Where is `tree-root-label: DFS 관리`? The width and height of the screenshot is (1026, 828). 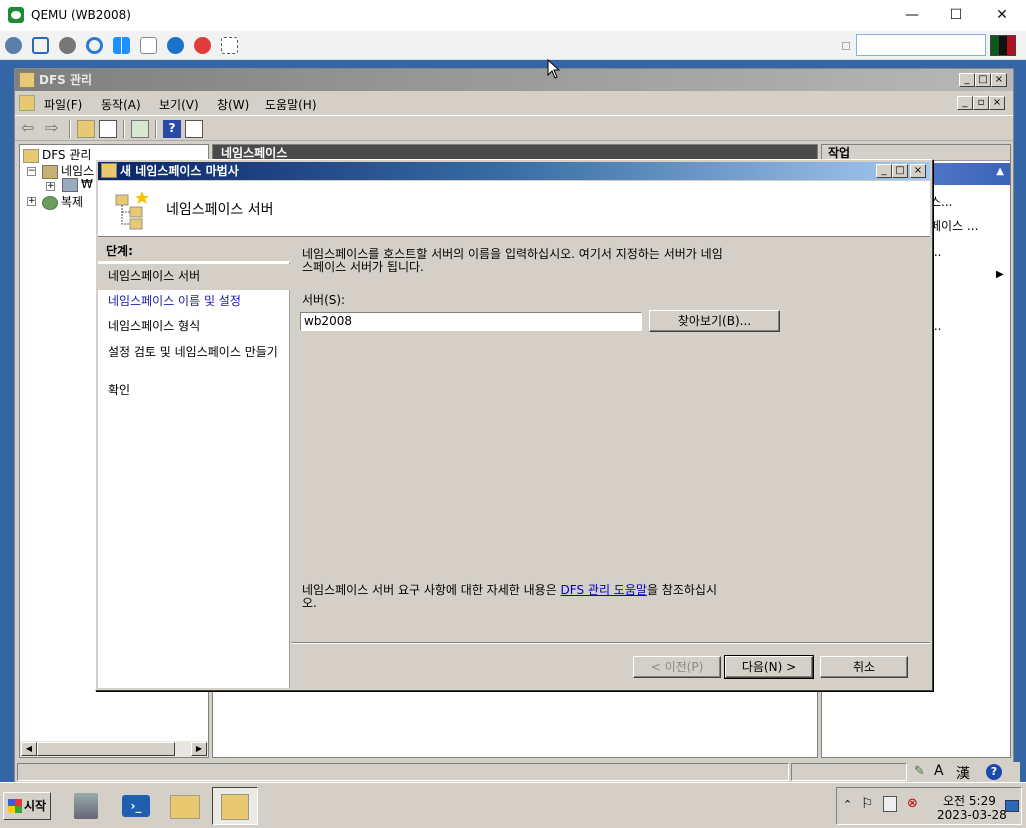
tree-root-label: DFS 관리 is located at coordinates (67, 155).